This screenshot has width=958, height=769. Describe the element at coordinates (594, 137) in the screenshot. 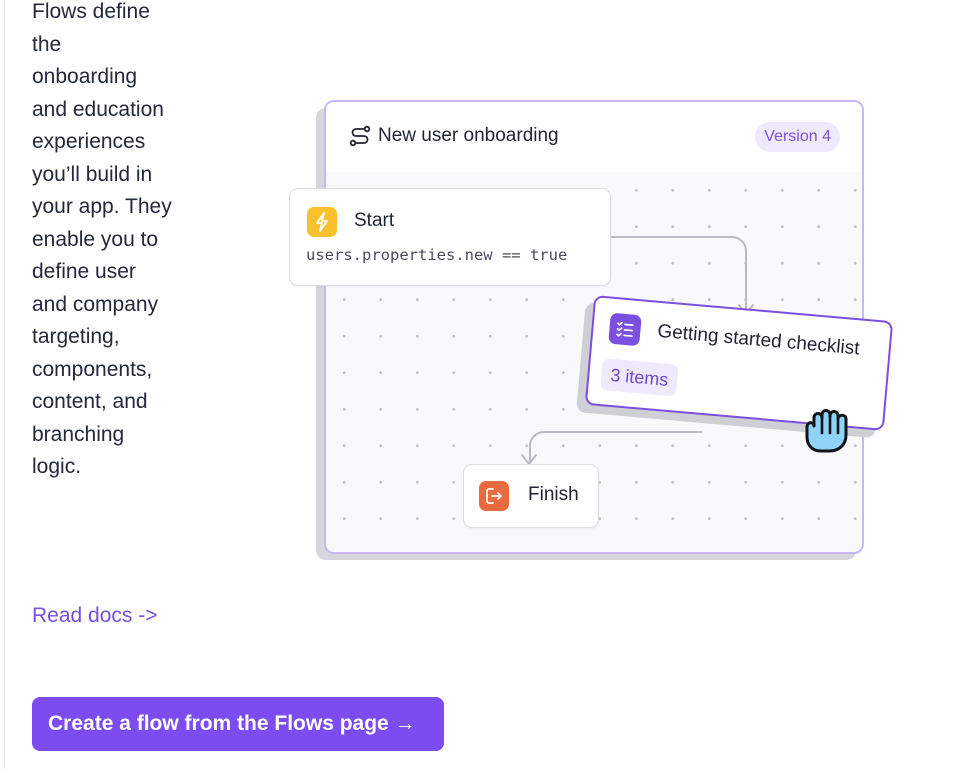

I see `flow-header: New user onboarding Version 4` at that location.